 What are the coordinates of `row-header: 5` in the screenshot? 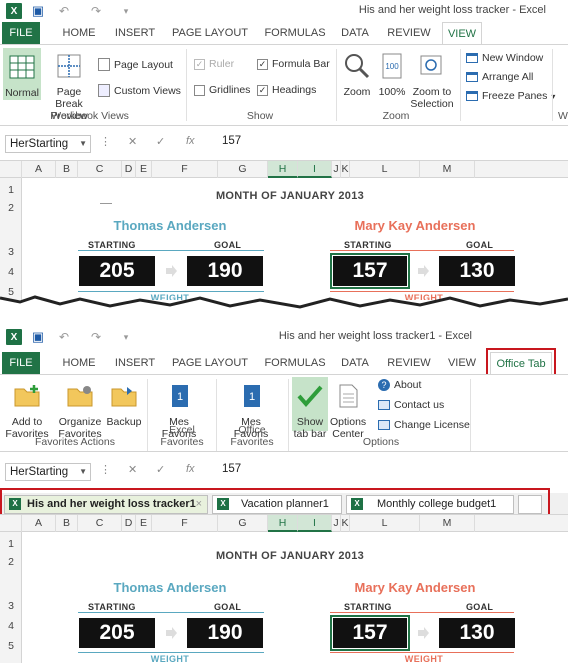 It's located at (11, 646).